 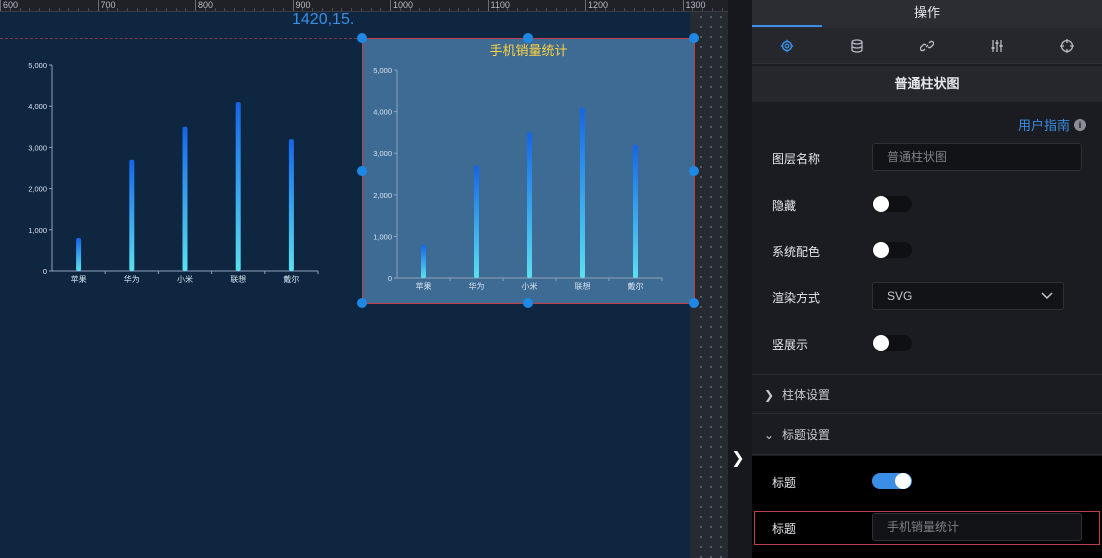 I want to click on info-icon: i, so click(x=1080, y=124).